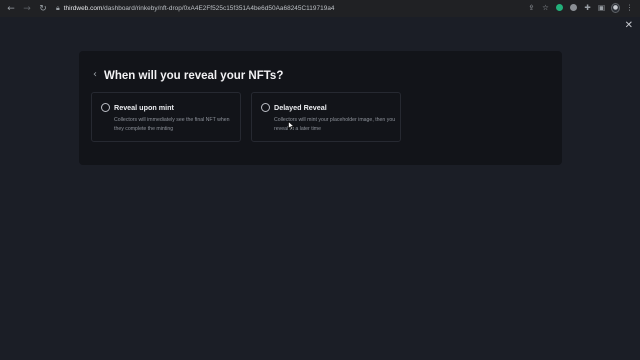 This screenshot has width=640, height=360. What do you see at coordinates (559, 7) in the screenshot?
I see `extension-green-icon` at bounding box center [559, 7].